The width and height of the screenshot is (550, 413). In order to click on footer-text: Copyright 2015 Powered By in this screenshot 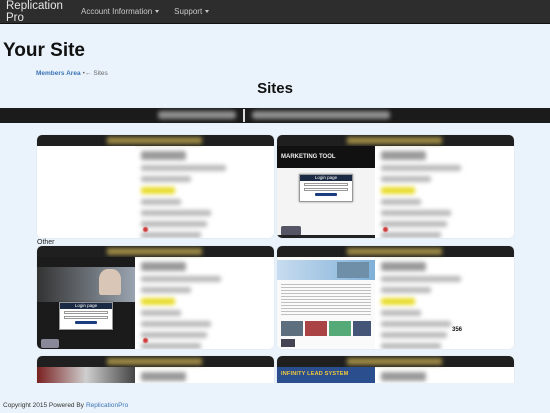, I will do `click(43, 405)`.